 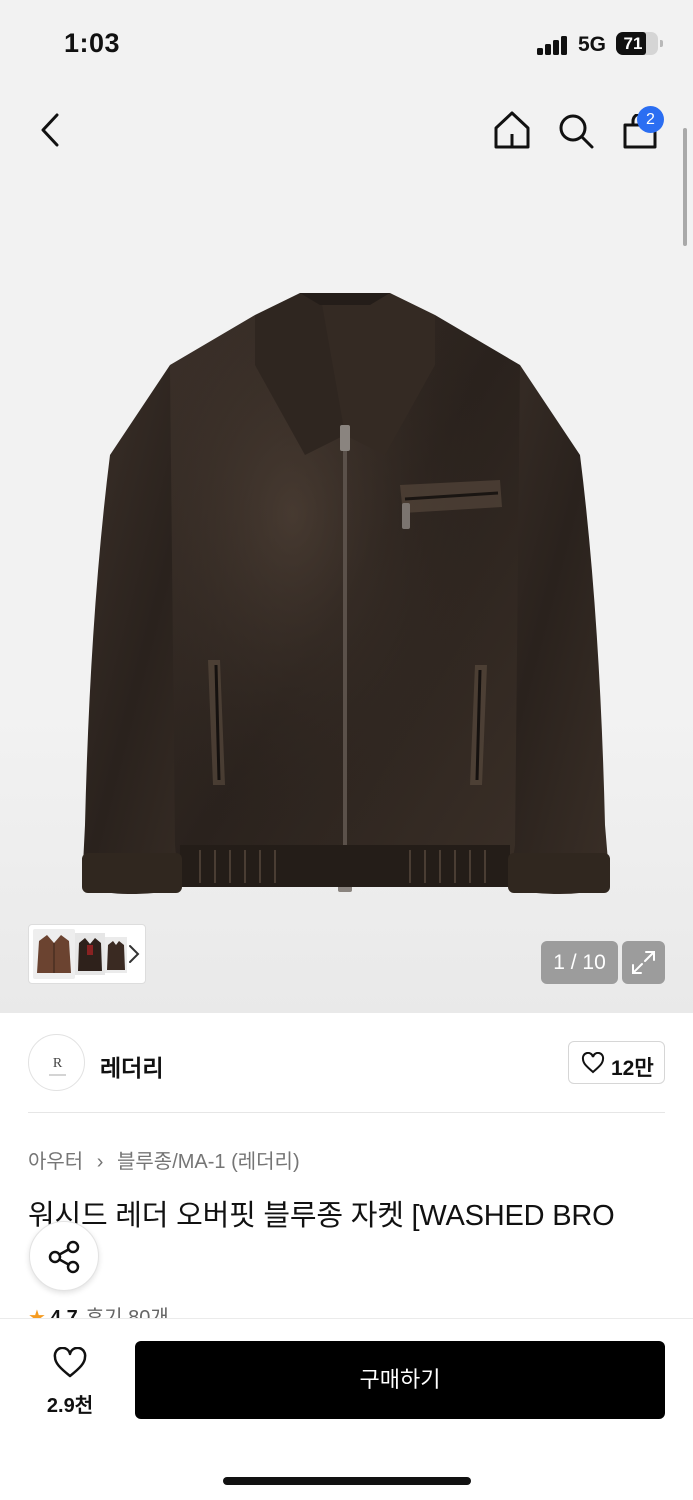 I want to click on expand-button, so click(x=643, y=962).